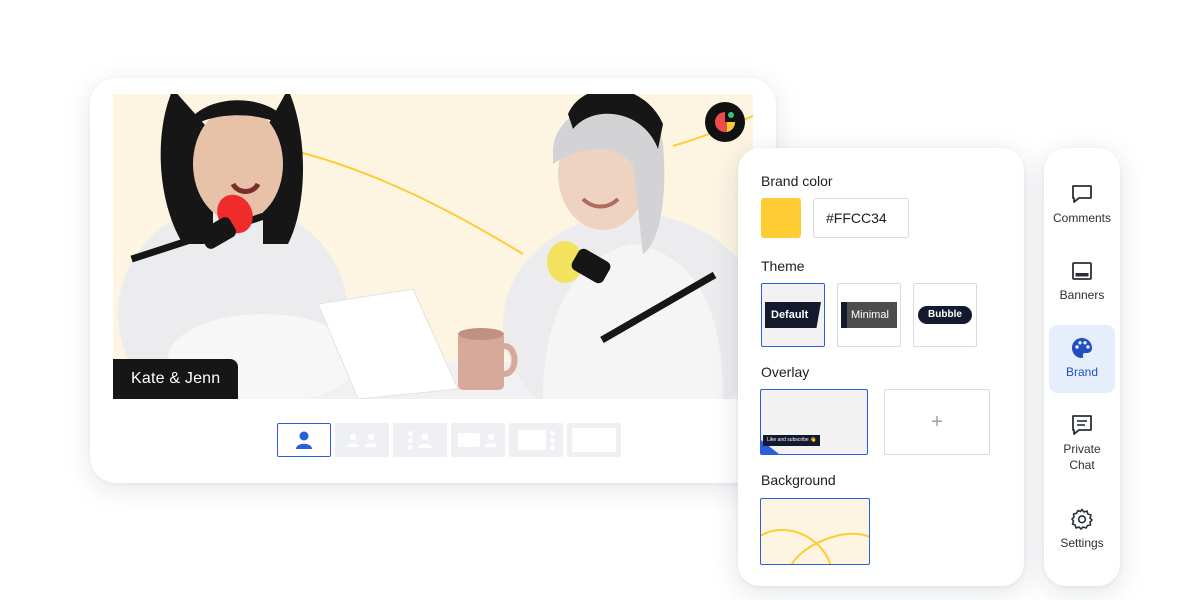 The width and height of the screenshot is (1200, 600). I want to click on theme-minimal-option: Minimal, so click(869, 315).